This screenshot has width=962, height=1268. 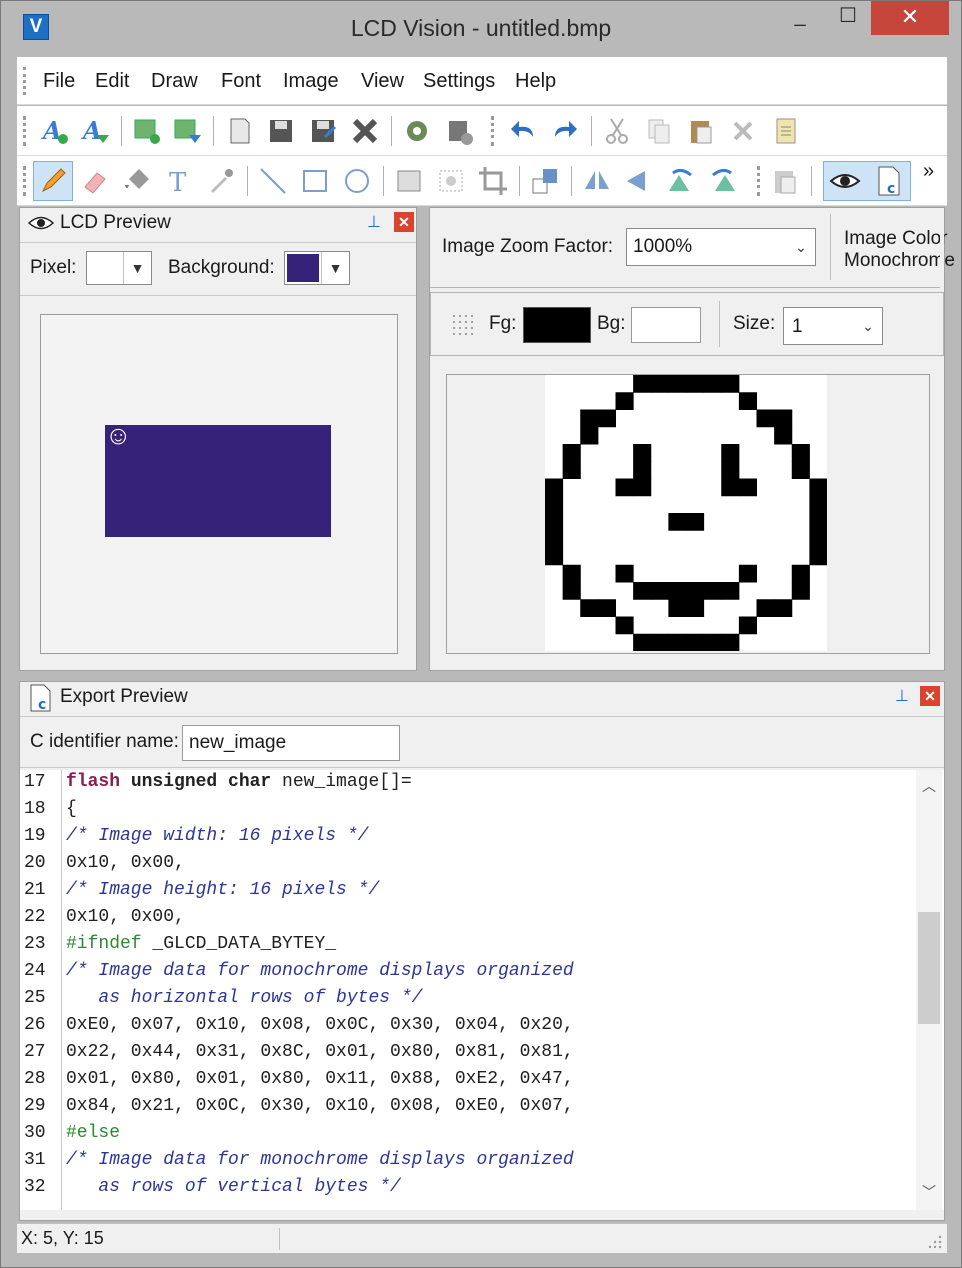 What do you see at coordinates (659, 131) in the screenshot?
I see `copy-icon` at bounding box center [659, 131].